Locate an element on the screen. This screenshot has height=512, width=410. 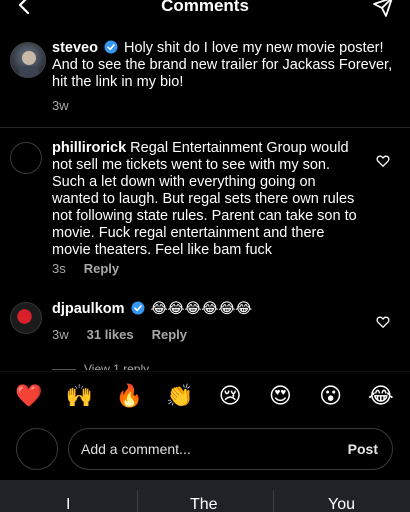
caption-username: steveo is located at coordinates (75, 48).